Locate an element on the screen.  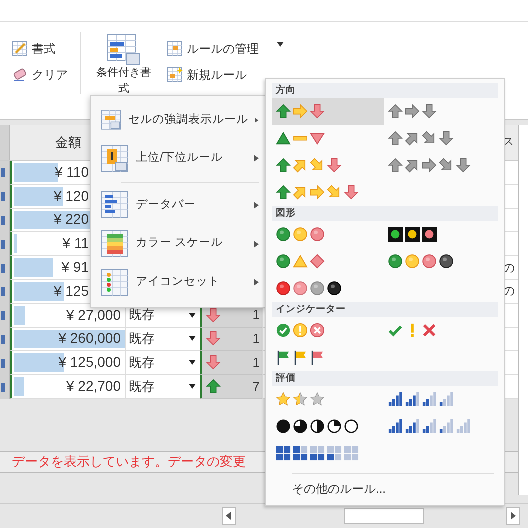
number-text: 7 is located at coordinates (256, 387).